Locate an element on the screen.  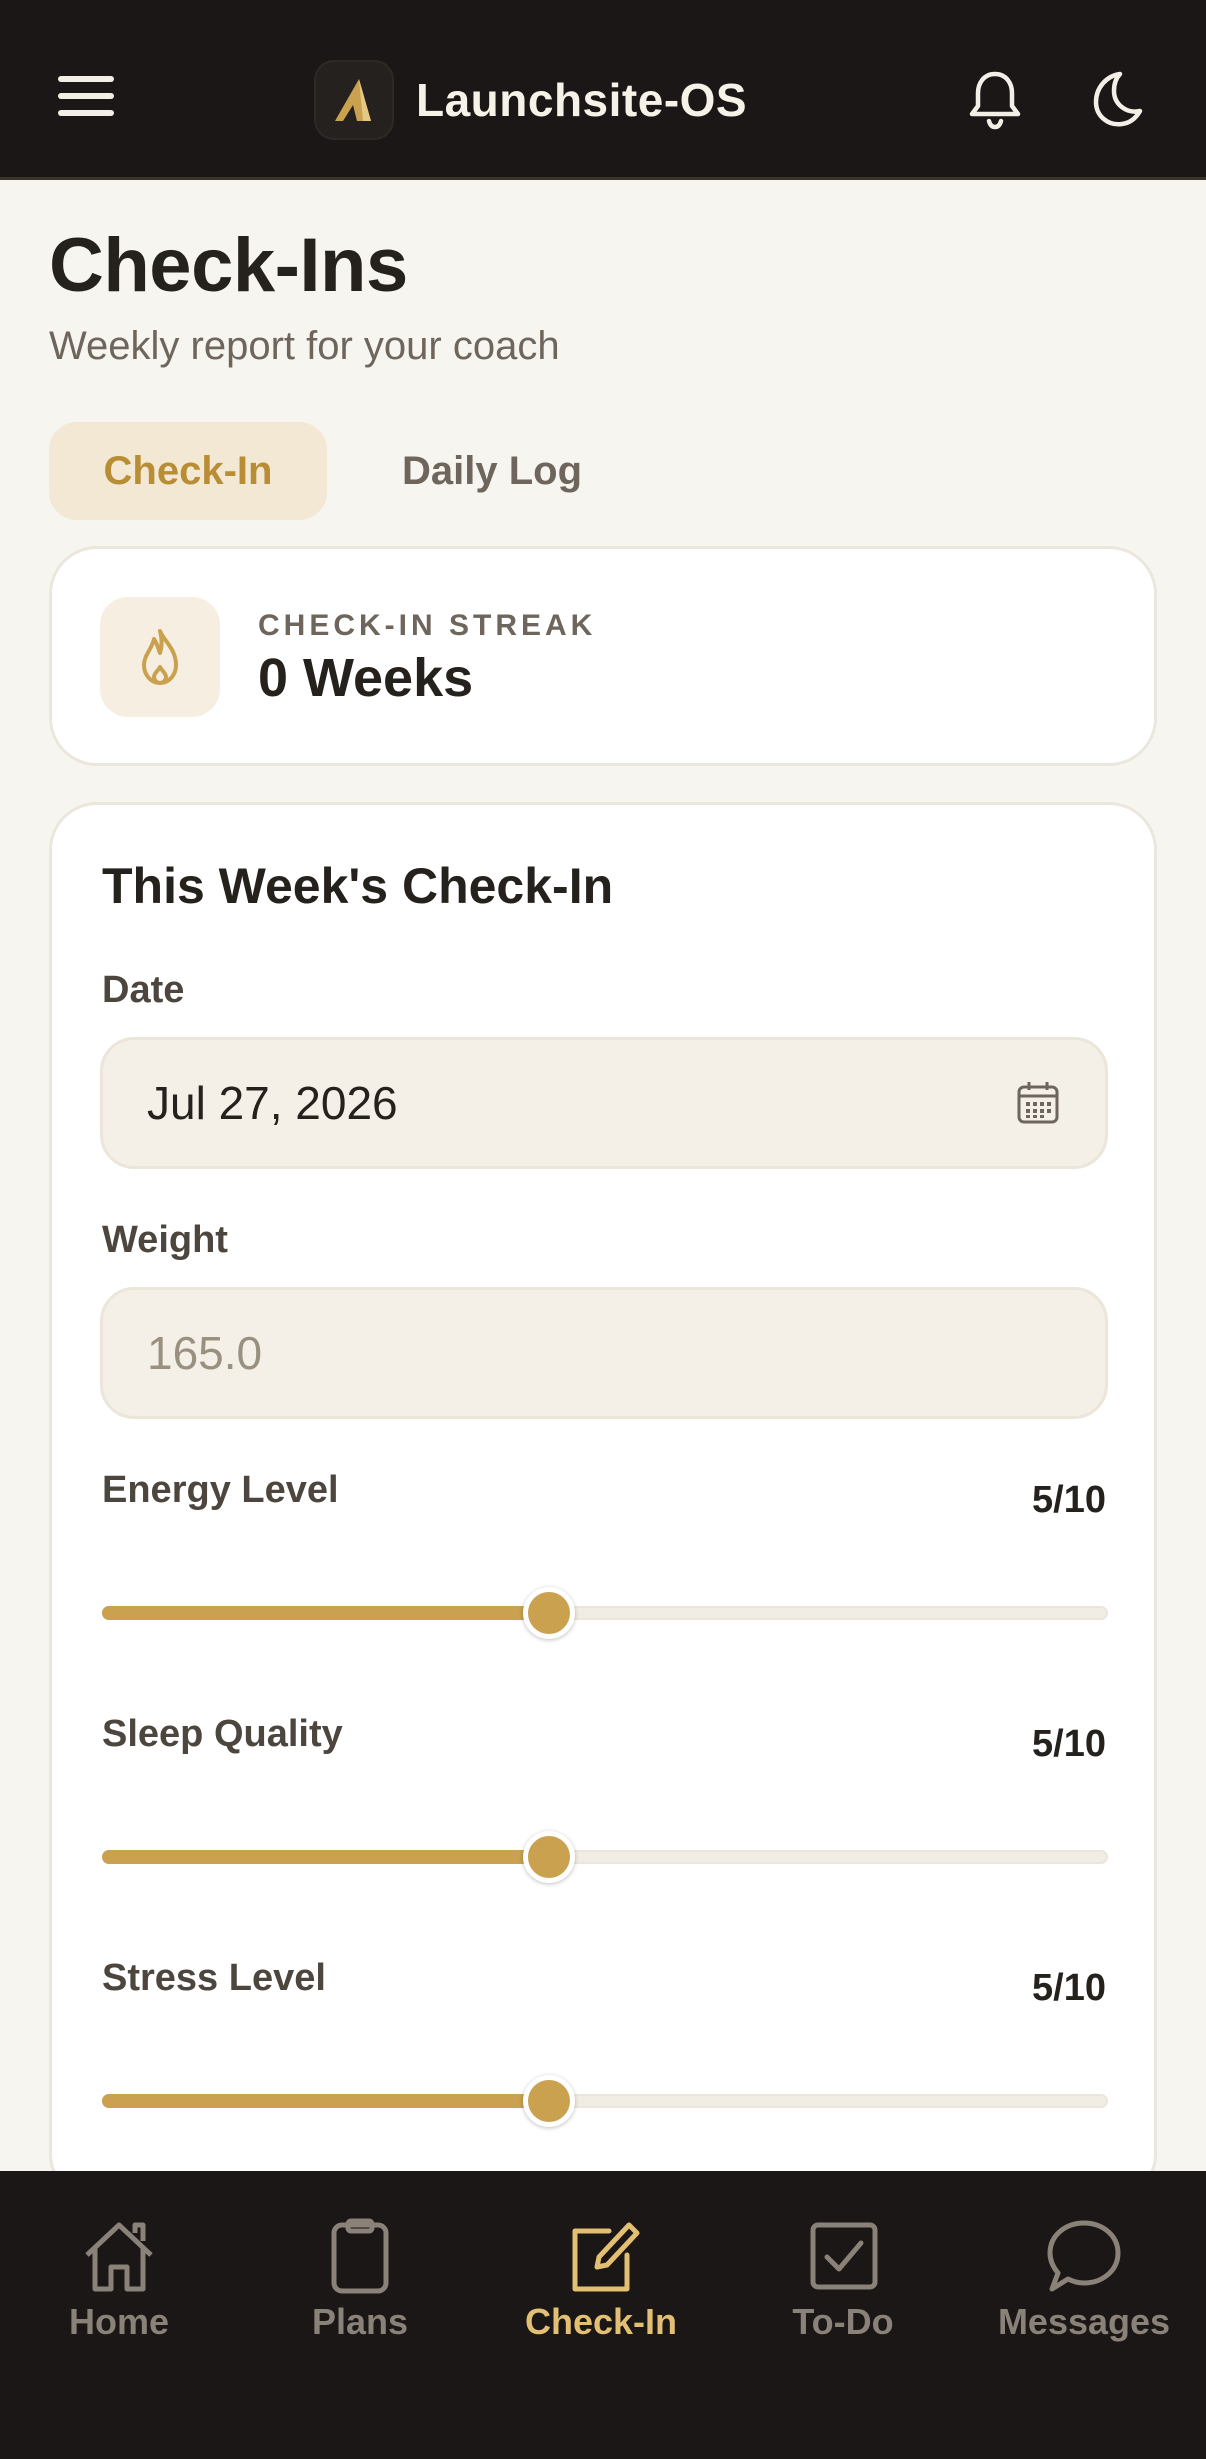
nav-plans: Plans is located at coordinates (360, 2287).